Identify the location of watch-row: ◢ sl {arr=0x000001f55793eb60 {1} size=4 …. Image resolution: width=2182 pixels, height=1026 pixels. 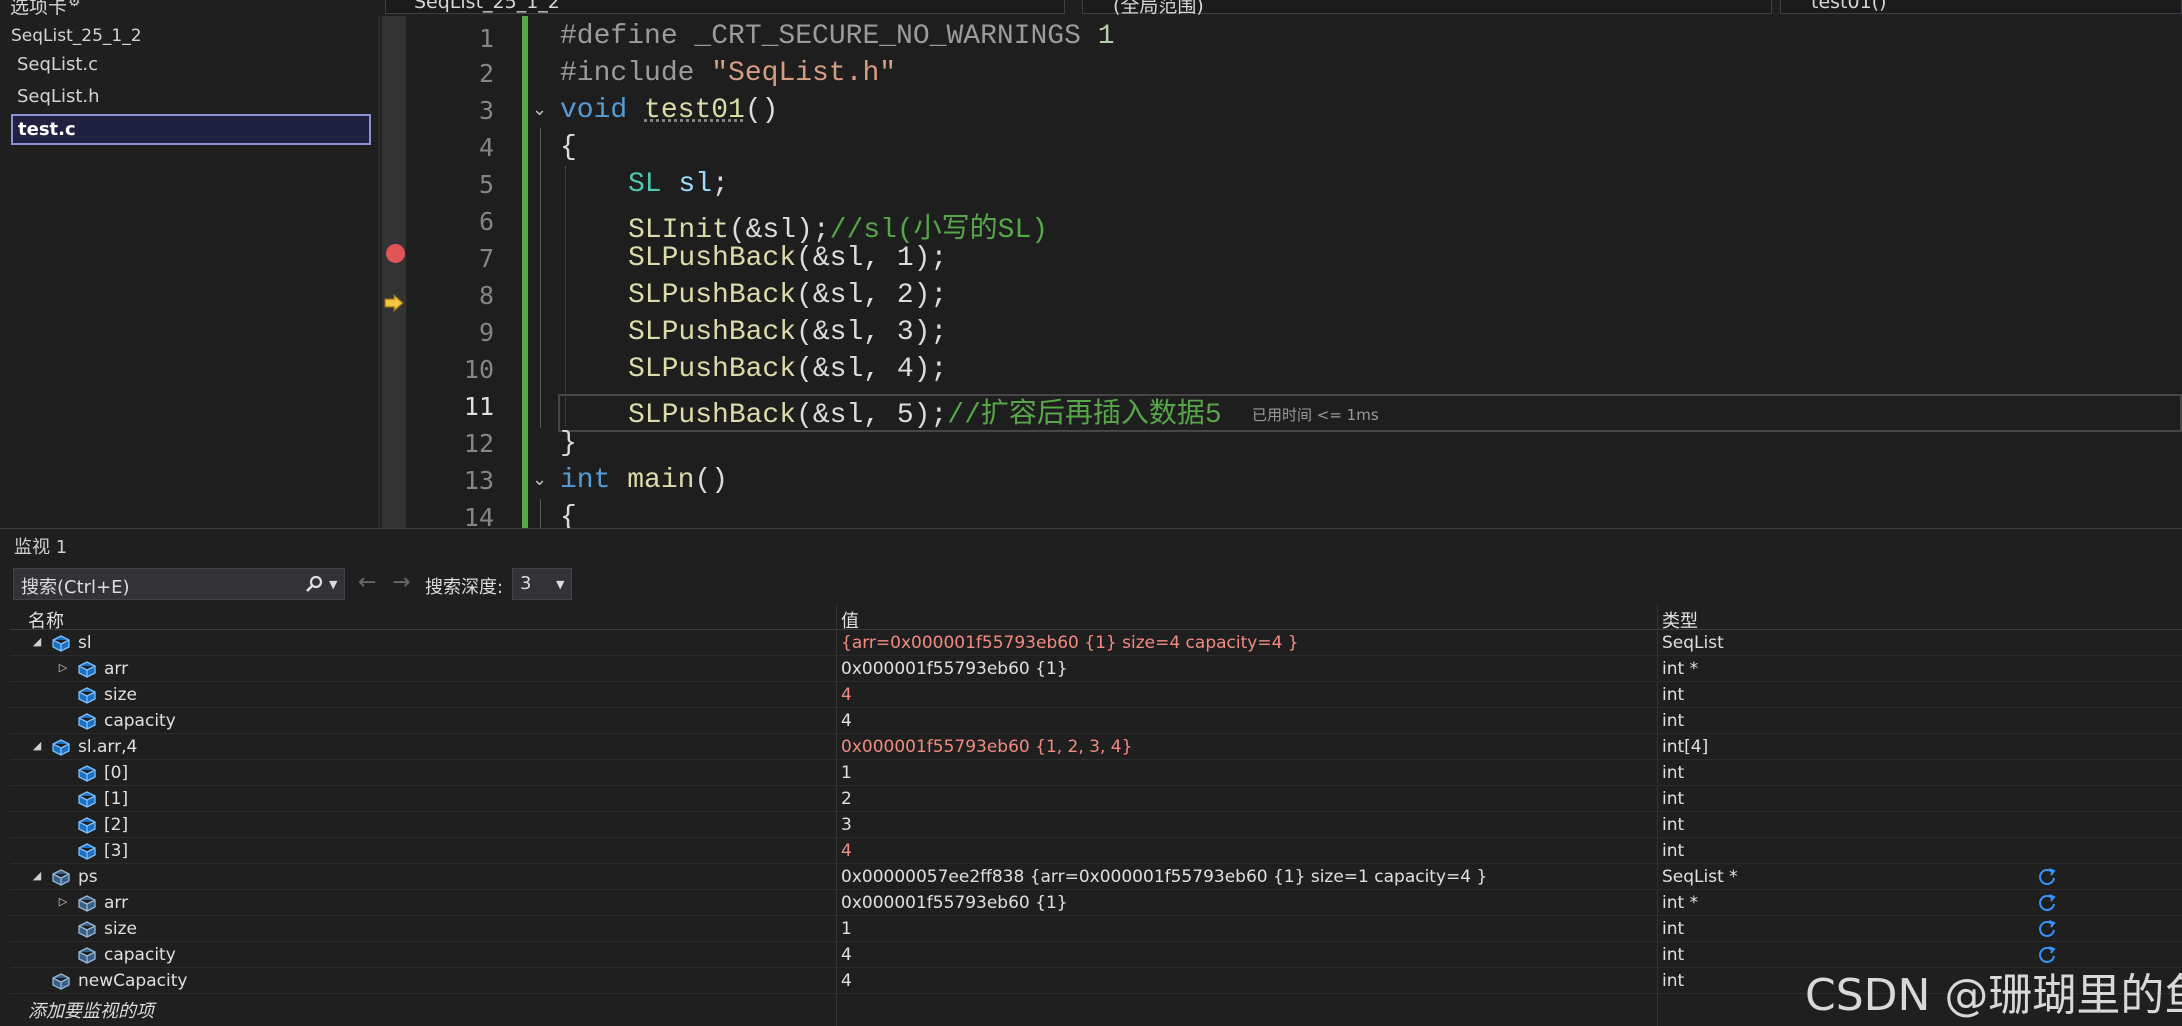
(1096, 643).